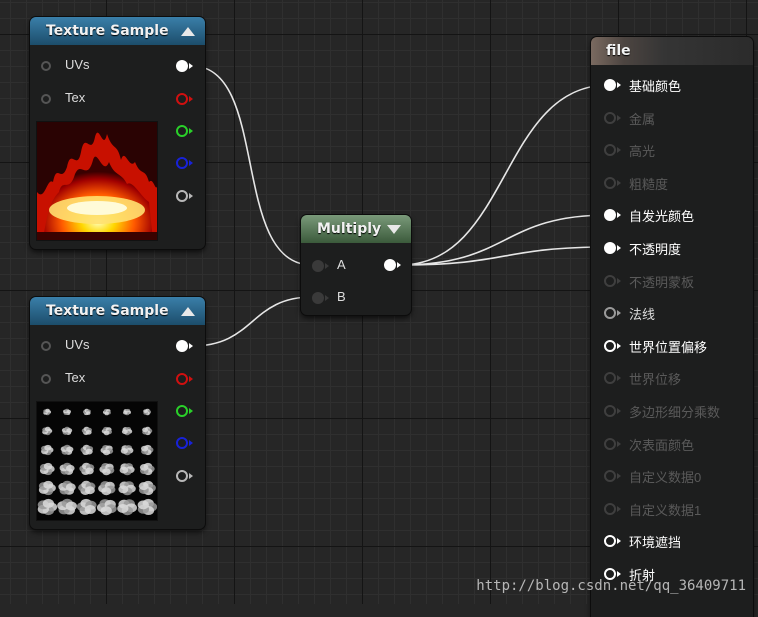 Image resolution: width=758 pixels, height=617 pixels. Describe the element at coordinates (668, 347) in the screenshot. I see `material-pin-label: 世界位置偏移` at that location.